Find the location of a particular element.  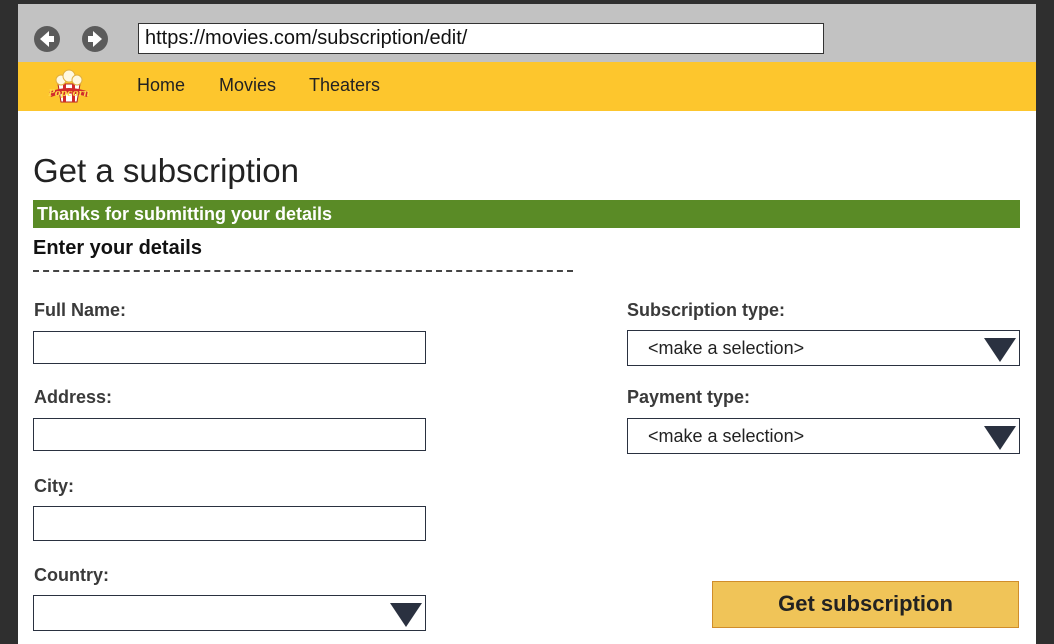

page-title: Get a subscription is located at coordinates (166, 170).